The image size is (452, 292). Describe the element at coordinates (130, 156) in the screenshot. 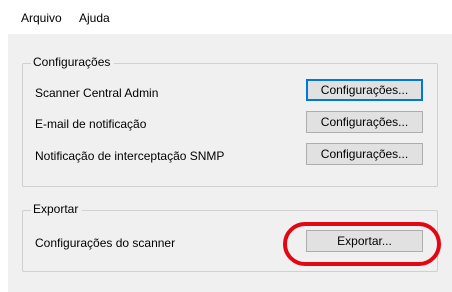

I see `snmp-trap-label: Notificação de interceptação SNMP` at that location.